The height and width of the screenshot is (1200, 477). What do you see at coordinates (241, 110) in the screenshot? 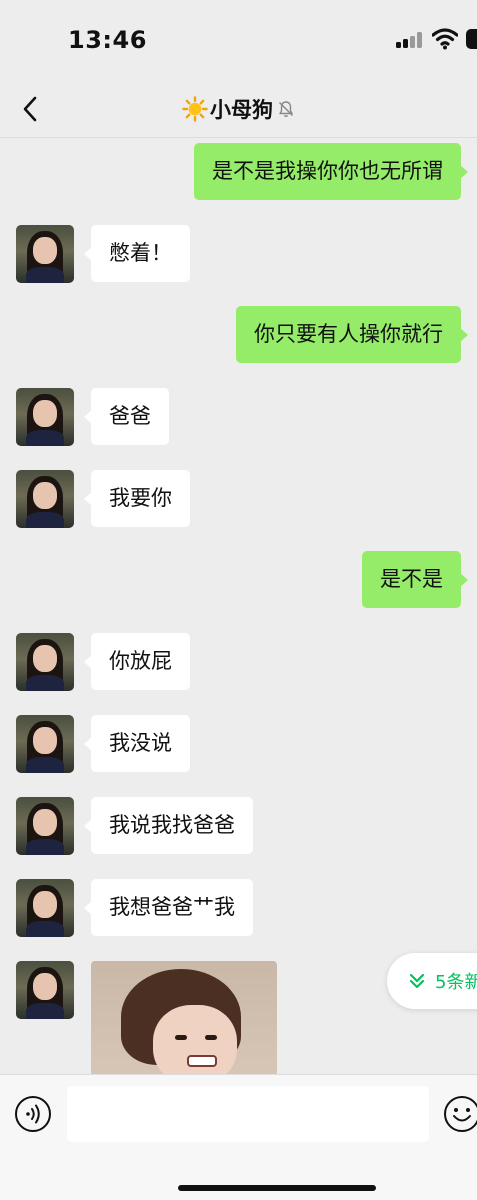
I see `contact-name: 小母狗` at bounding box center [241, 110].